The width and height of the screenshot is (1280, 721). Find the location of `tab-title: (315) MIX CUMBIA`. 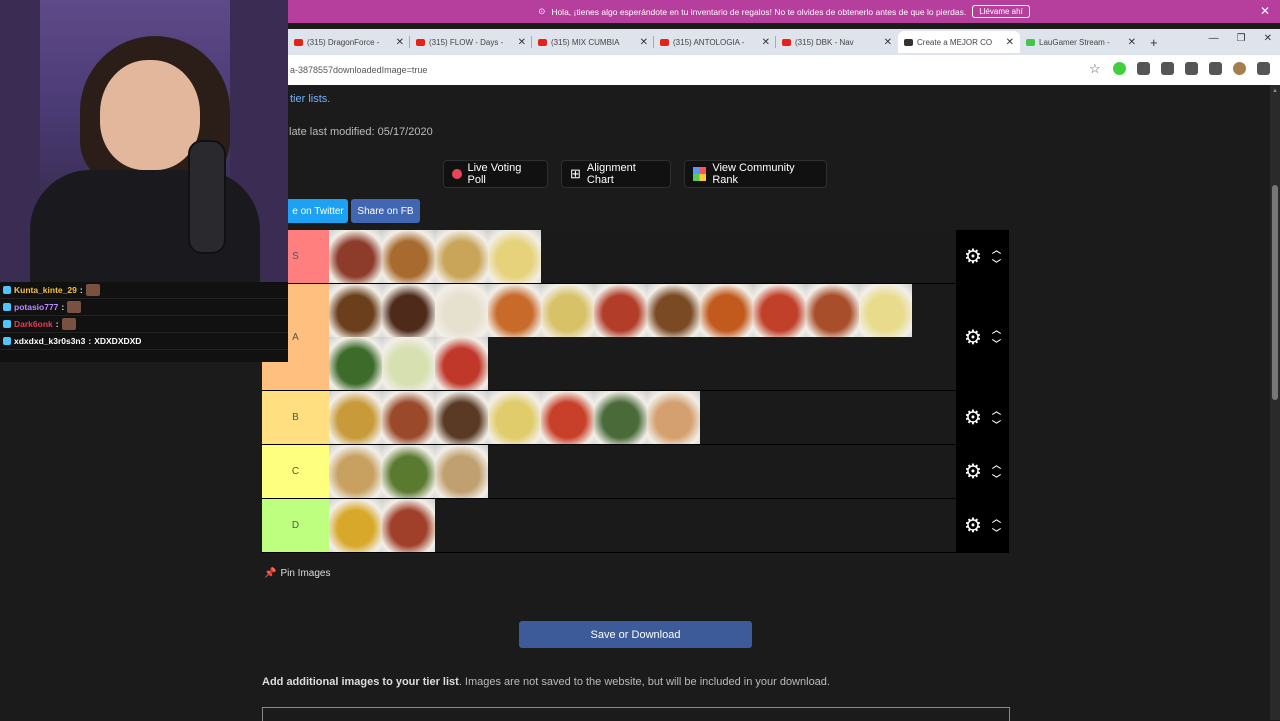

tab-title: (315) MIX CUMBIA is located at coordinates (585, 42).